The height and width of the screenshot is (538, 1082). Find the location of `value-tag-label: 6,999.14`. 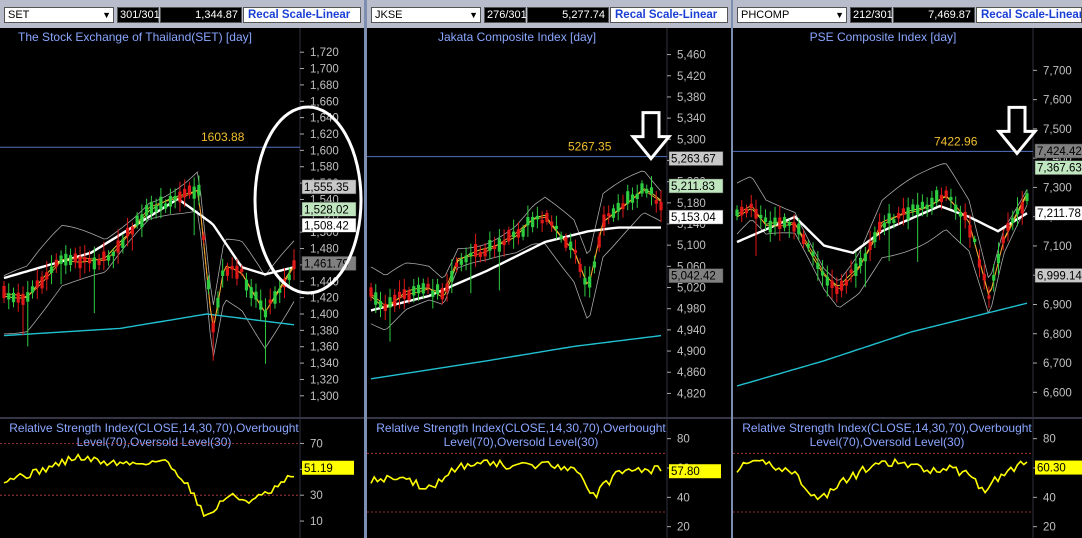

value-tag-label: 6,999.14 is located at coordinates (1059, 276).